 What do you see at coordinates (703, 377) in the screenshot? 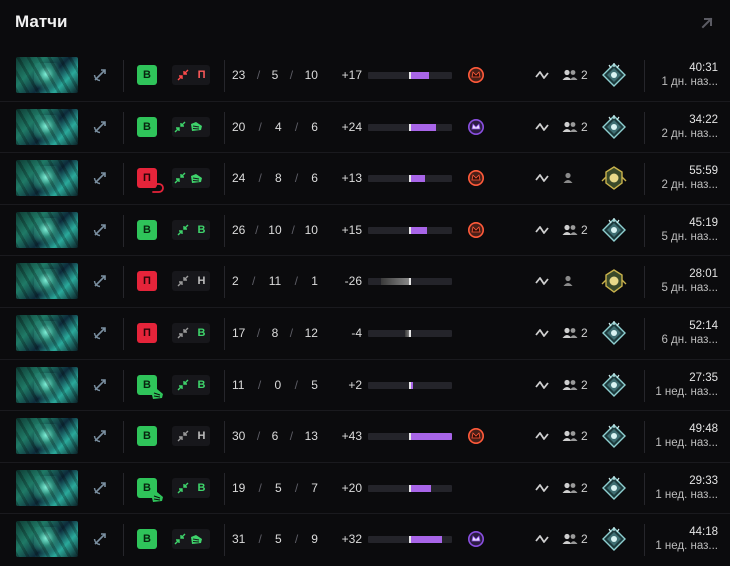
I see `match-duration: 27:35` at bounding box center [703, 377].